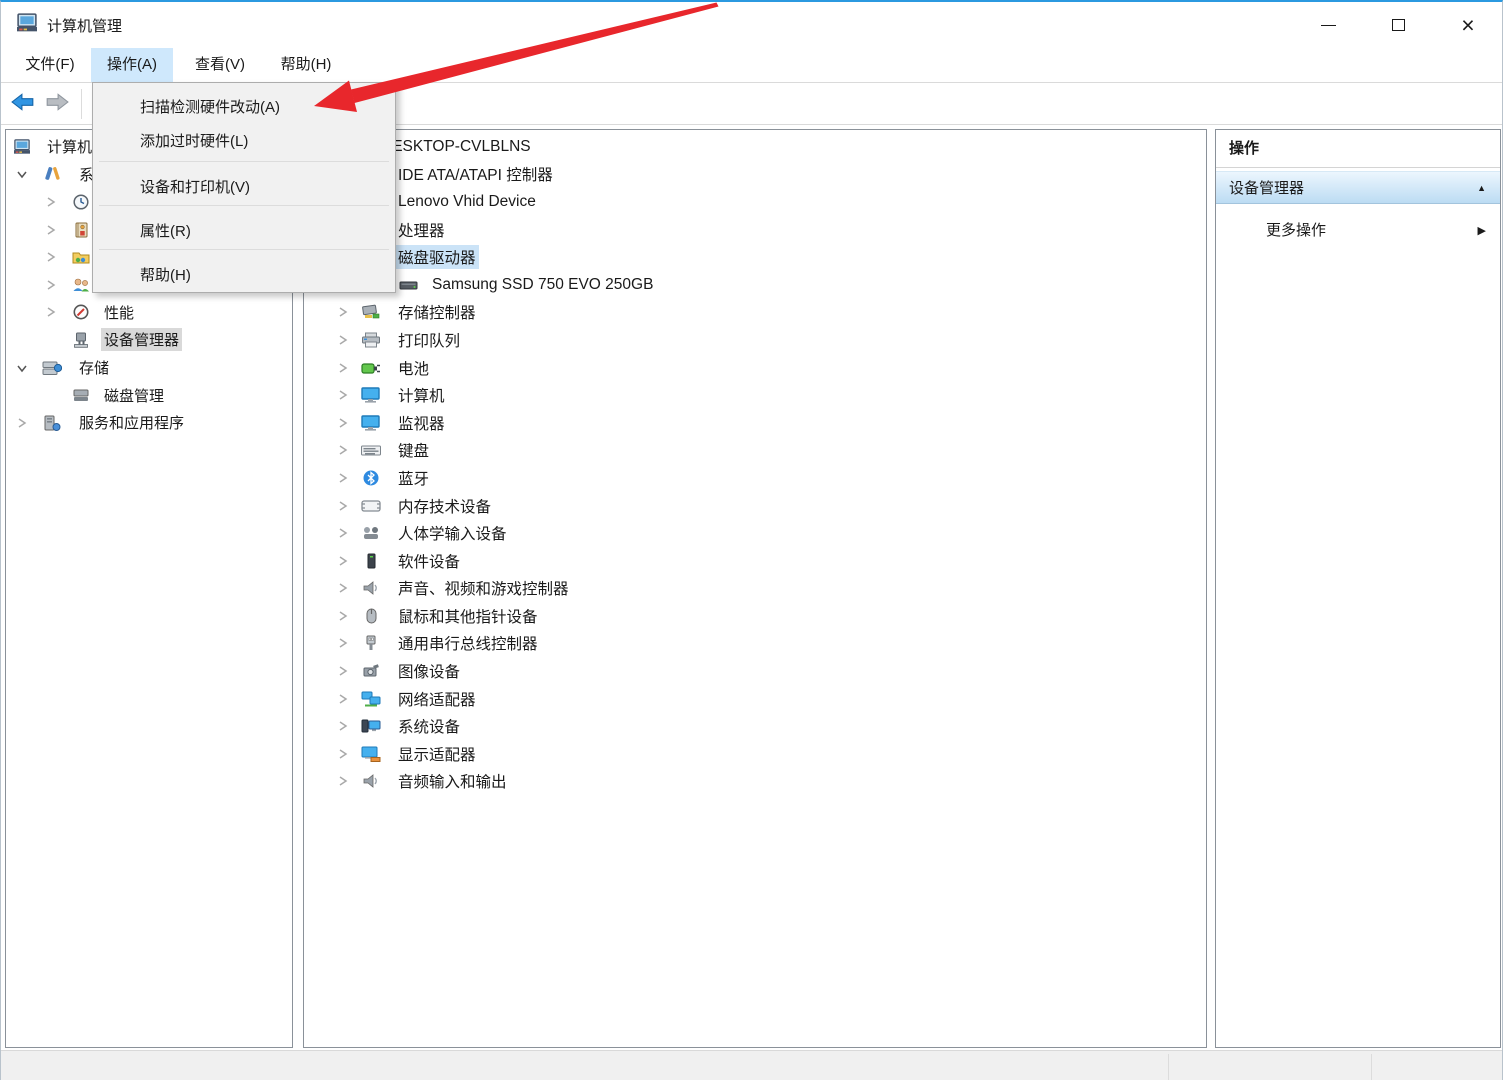  Describe the element at coordinates (751, 65) in the screenshot. I see `menubar: 文件(F) 操作(A) 查看(V) 帮助(H)` at that location.